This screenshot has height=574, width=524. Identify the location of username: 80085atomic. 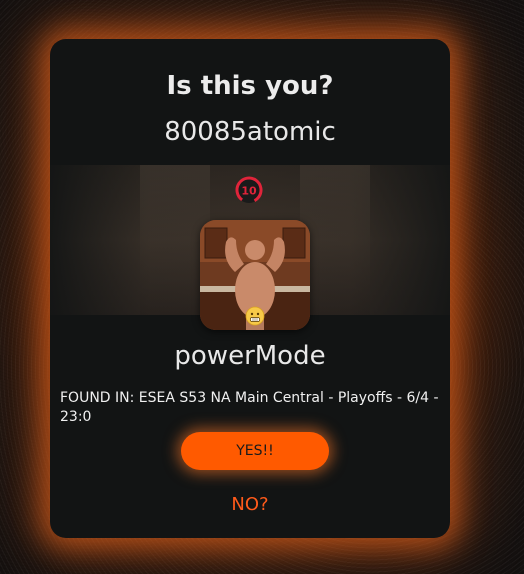
(250, 132).